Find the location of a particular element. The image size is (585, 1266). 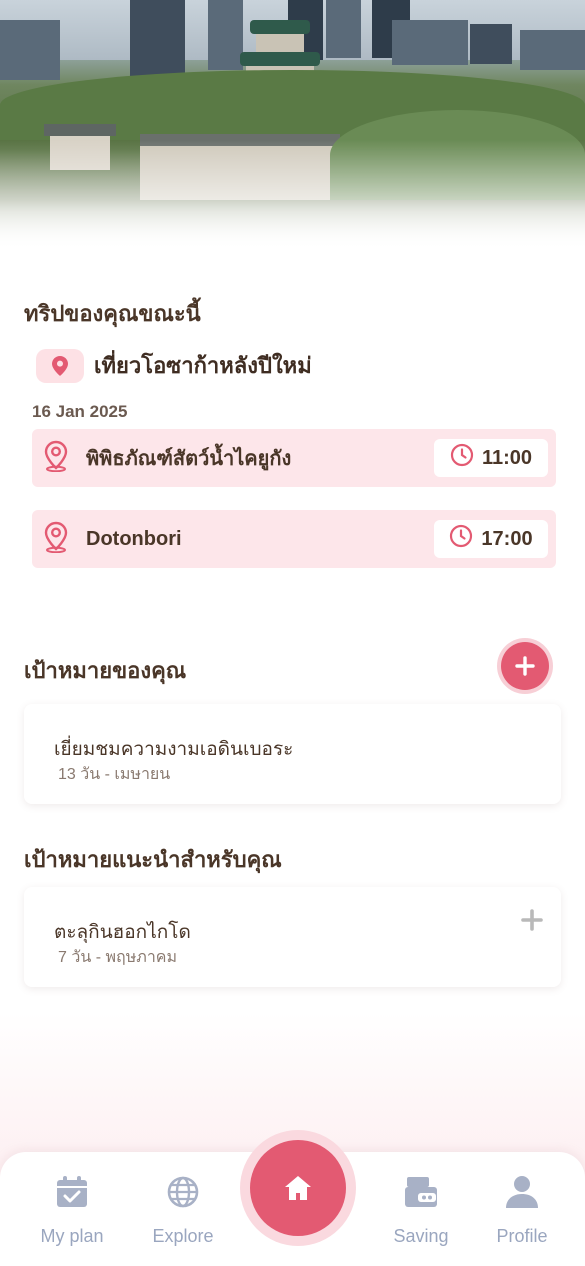

stop-time: 11:00 is located at coordinates (491, 458).